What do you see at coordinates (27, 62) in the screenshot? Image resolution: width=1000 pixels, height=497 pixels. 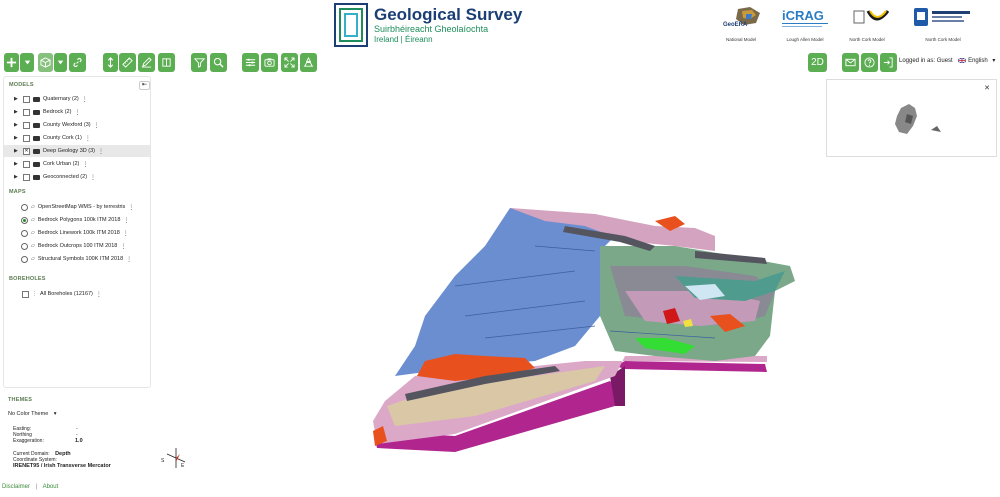 I see `add-dropdown-button` at bounding box center [27, 62].